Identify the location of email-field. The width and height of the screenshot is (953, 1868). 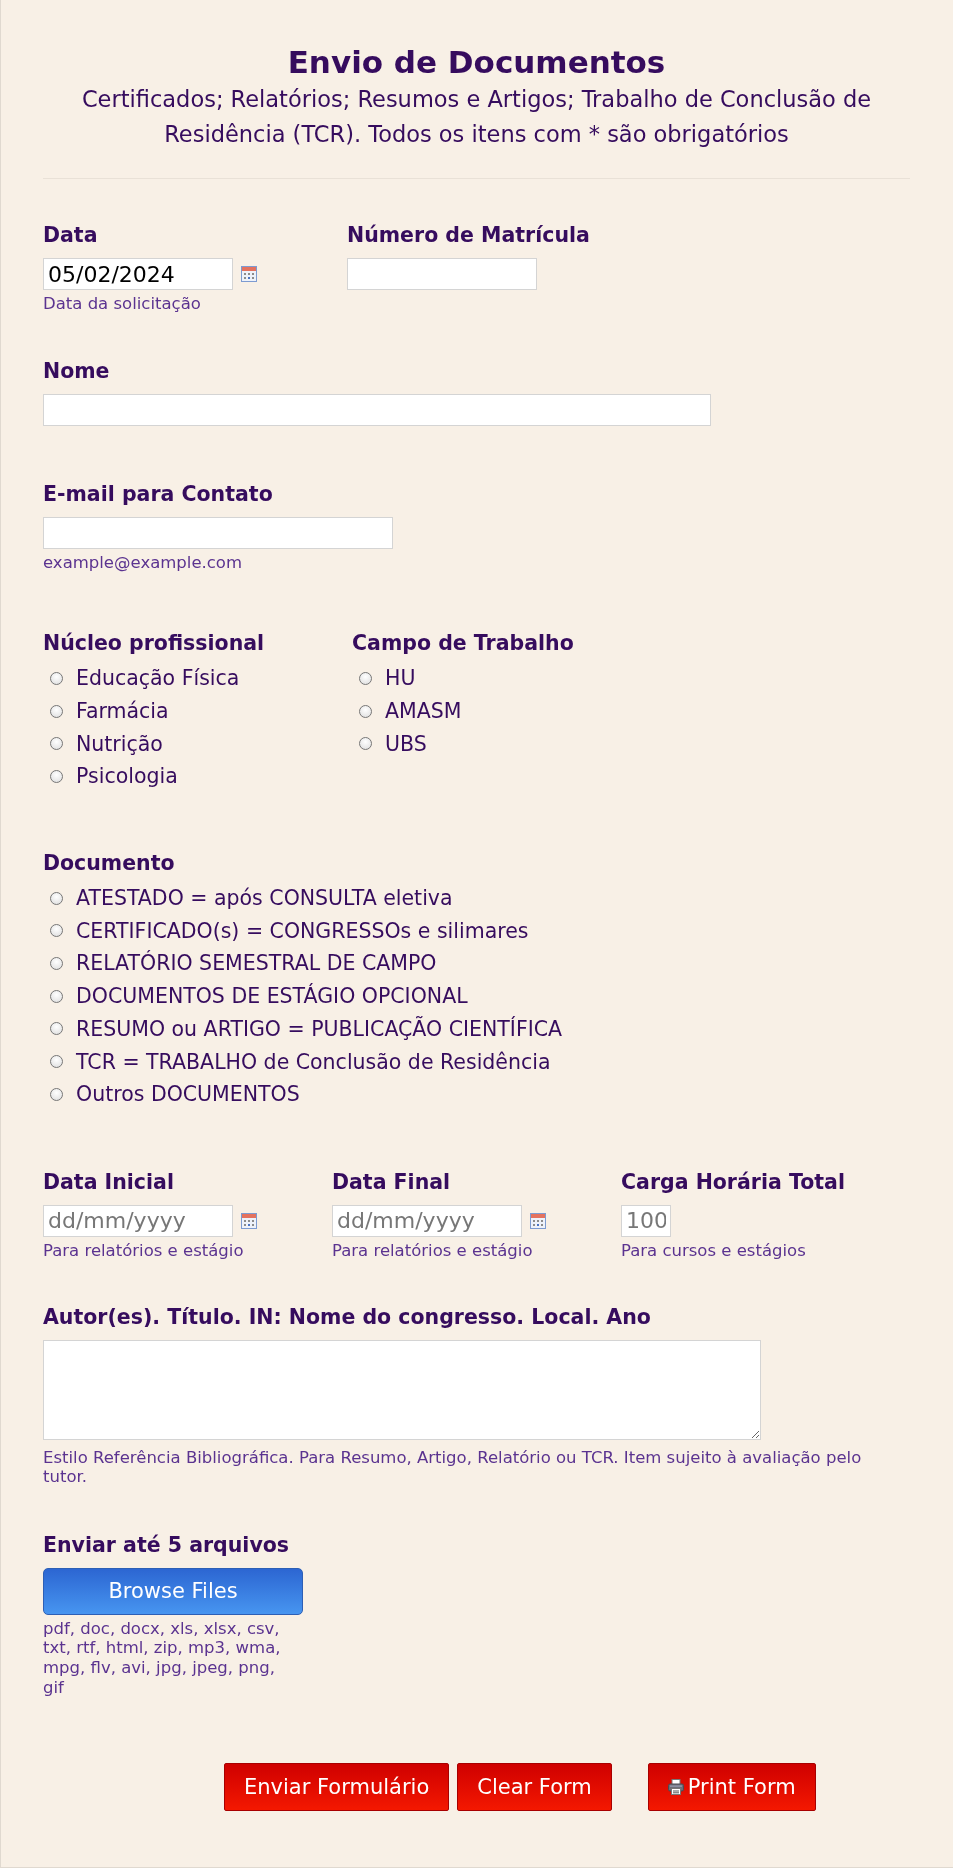
(218, 533).